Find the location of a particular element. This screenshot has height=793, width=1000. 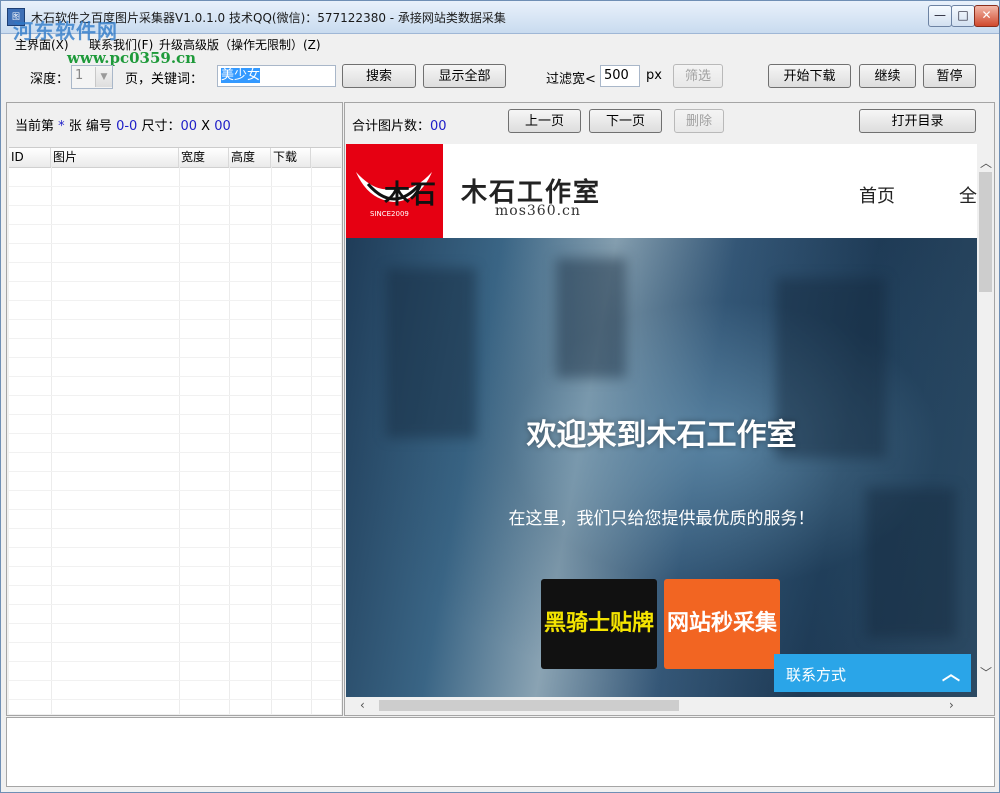

x-label: X is located at coordinates (206, 126).